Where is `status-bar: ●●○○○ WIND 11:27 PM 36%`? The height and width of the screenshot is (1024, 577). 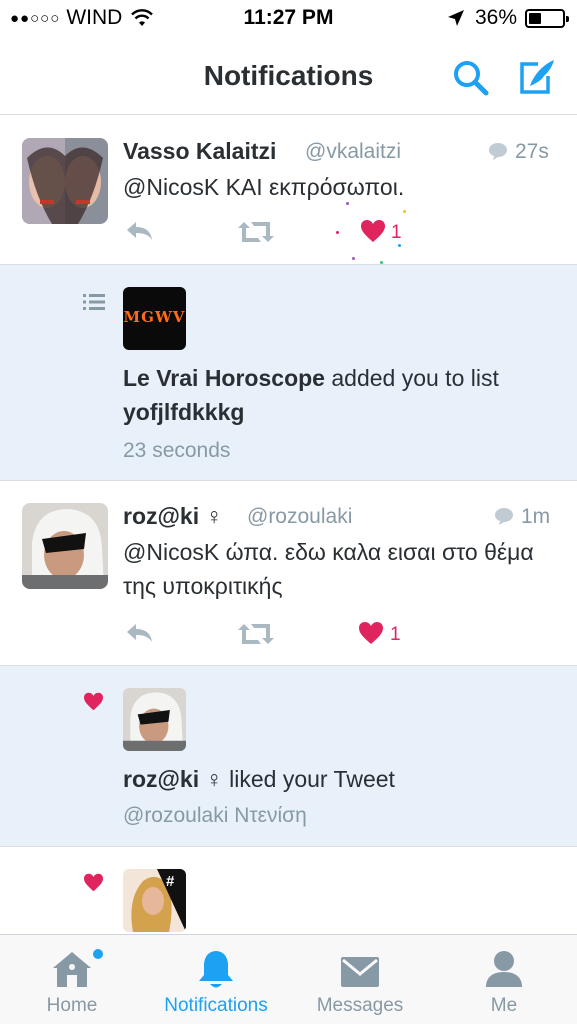 status-bar: ●●○○○ WIND 11:27 PM 36% is located at coordinates (288, 20).